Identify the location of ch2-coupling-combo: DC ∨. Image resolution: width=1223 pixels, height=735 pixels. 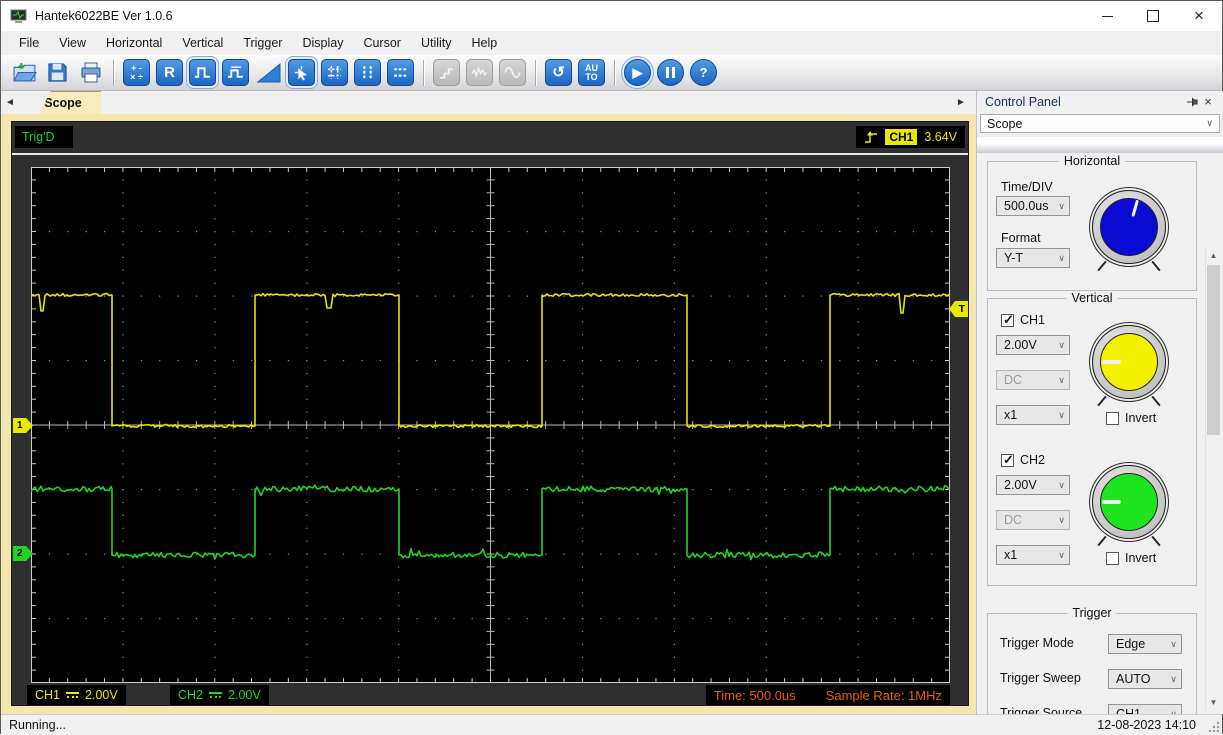
(1033, 520).